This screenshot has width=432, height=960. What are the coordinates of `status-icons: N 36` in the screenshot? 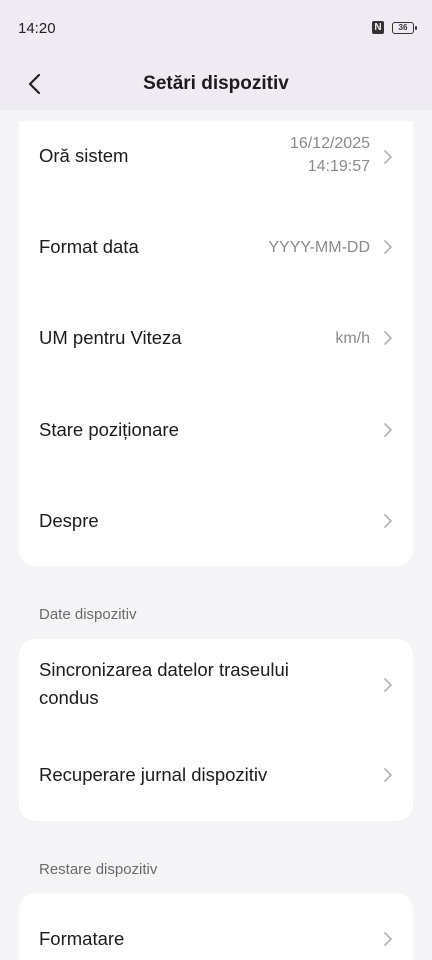 It's located at (394, 27).